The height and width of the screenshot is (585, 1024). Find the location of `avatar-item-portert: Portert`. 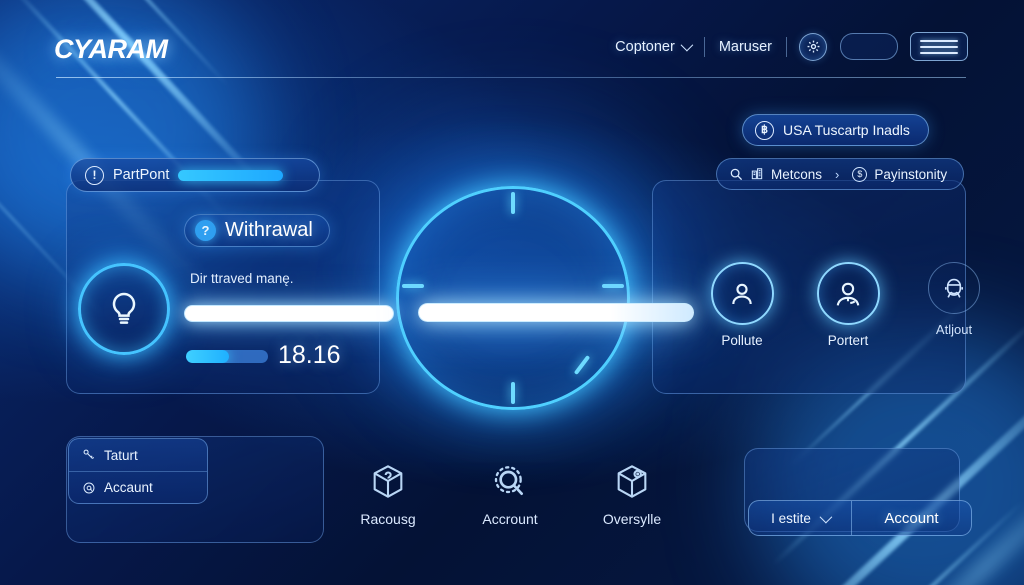

avatar-item-portert: Portert is located at coordinates (848, 305).